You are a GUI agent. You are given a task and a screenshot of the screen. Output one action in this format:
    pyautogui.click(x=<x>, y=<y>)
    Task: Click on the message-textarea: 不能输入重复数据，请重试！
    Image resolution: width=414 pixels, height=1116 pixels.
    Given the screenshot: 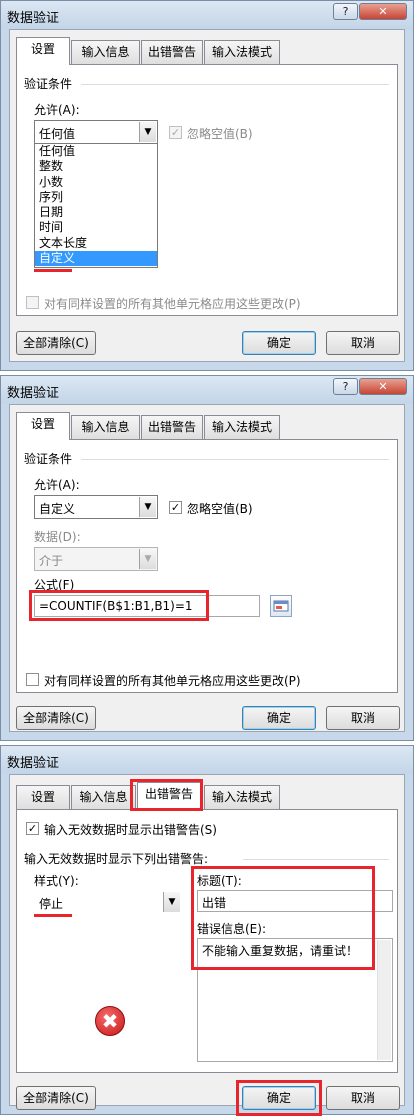 What is the action you would take?
    pyautogui.click(x=295, y=1000)
    